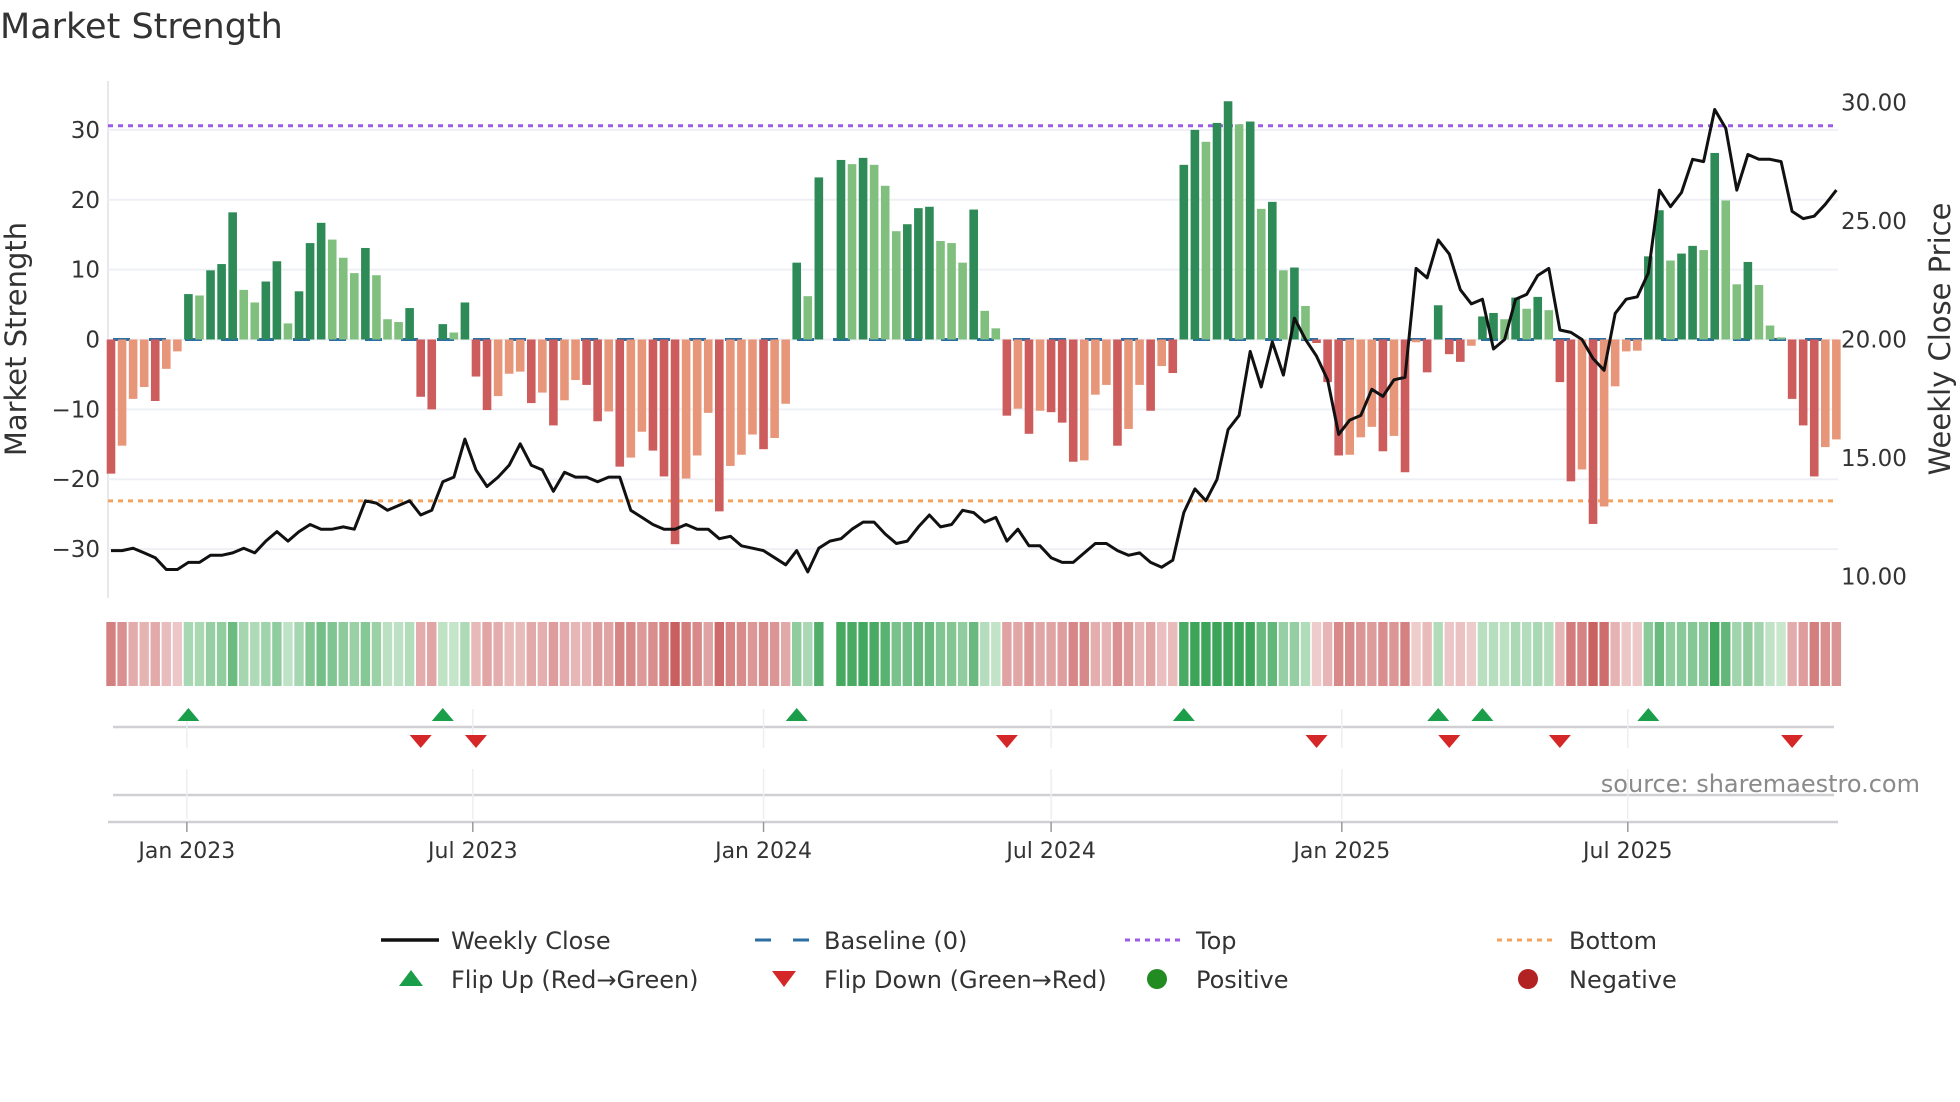  Describe the element at coordinates (75, 550) in the screenshot. I see `y-tick-label: −30` at that location.